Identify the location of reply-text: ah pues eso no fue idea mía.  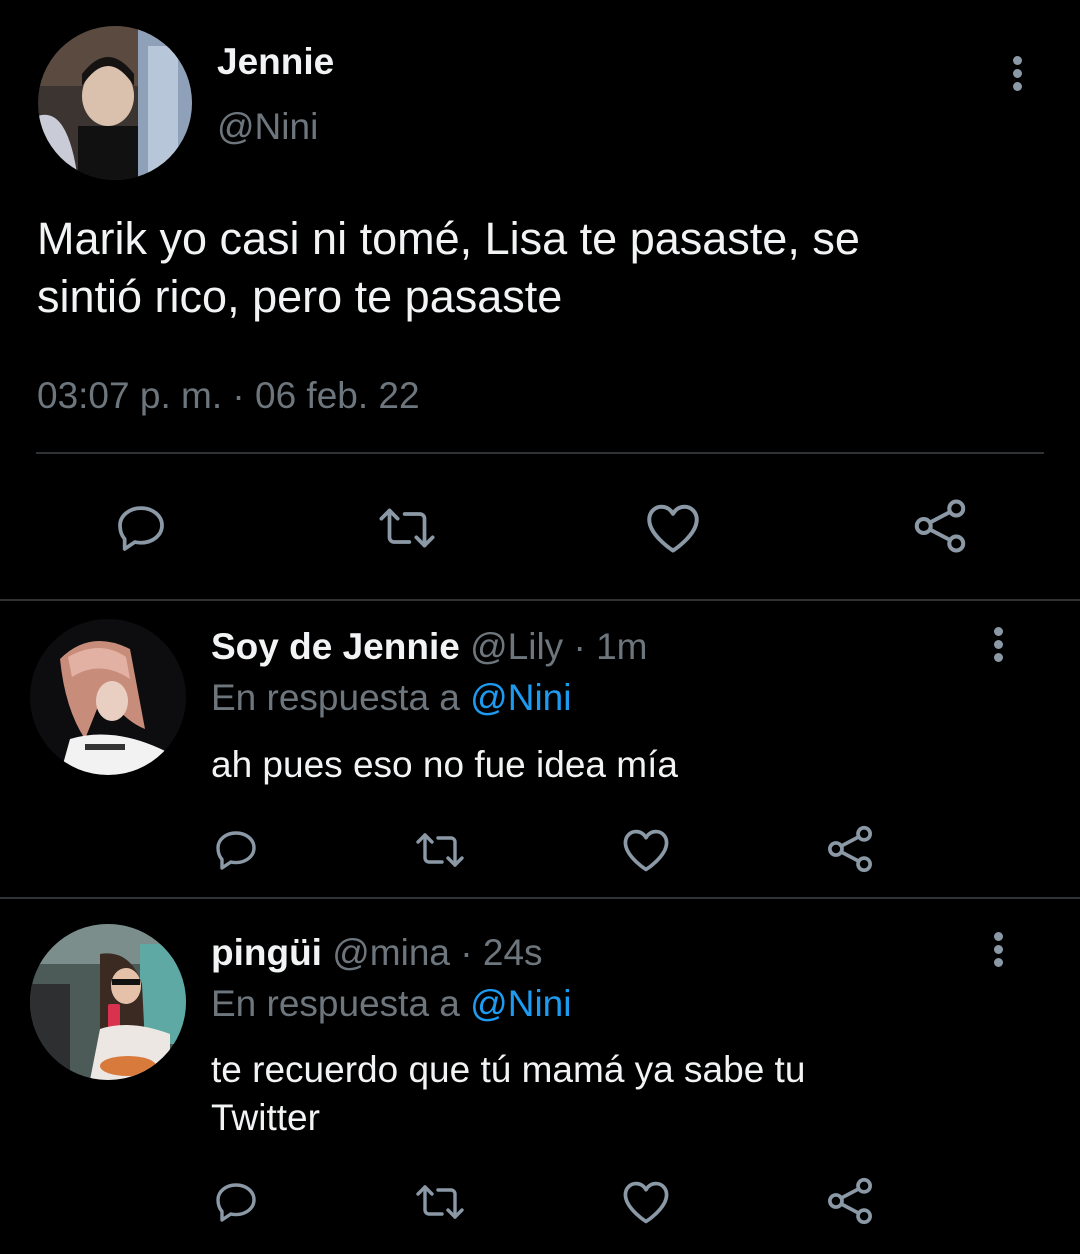
(444, 765).